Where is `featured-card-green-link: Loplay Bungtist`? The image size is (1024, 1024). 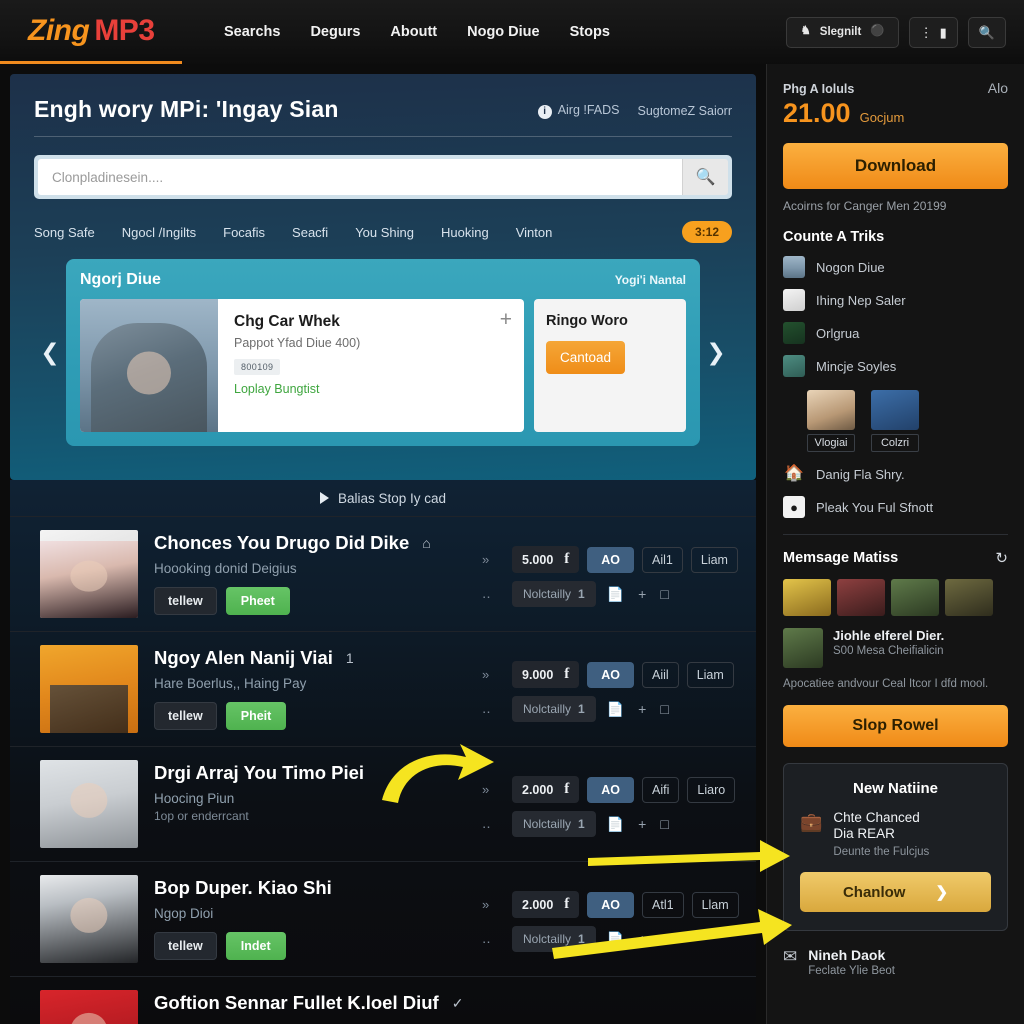
featured-card-green-link: Loplay Bungtist is located at coordinates (371, 389).